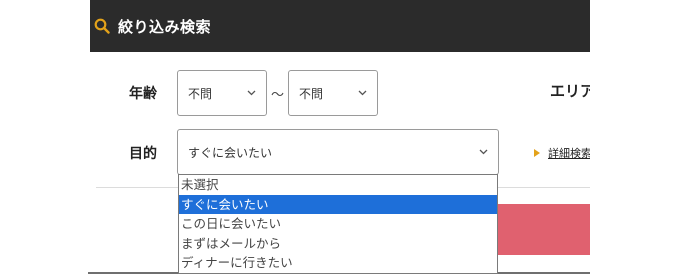 The image size is (680, 280). Describe the element at coordinates (537, 153) in the screenshot. I see `triangle-right-icon` at that location.